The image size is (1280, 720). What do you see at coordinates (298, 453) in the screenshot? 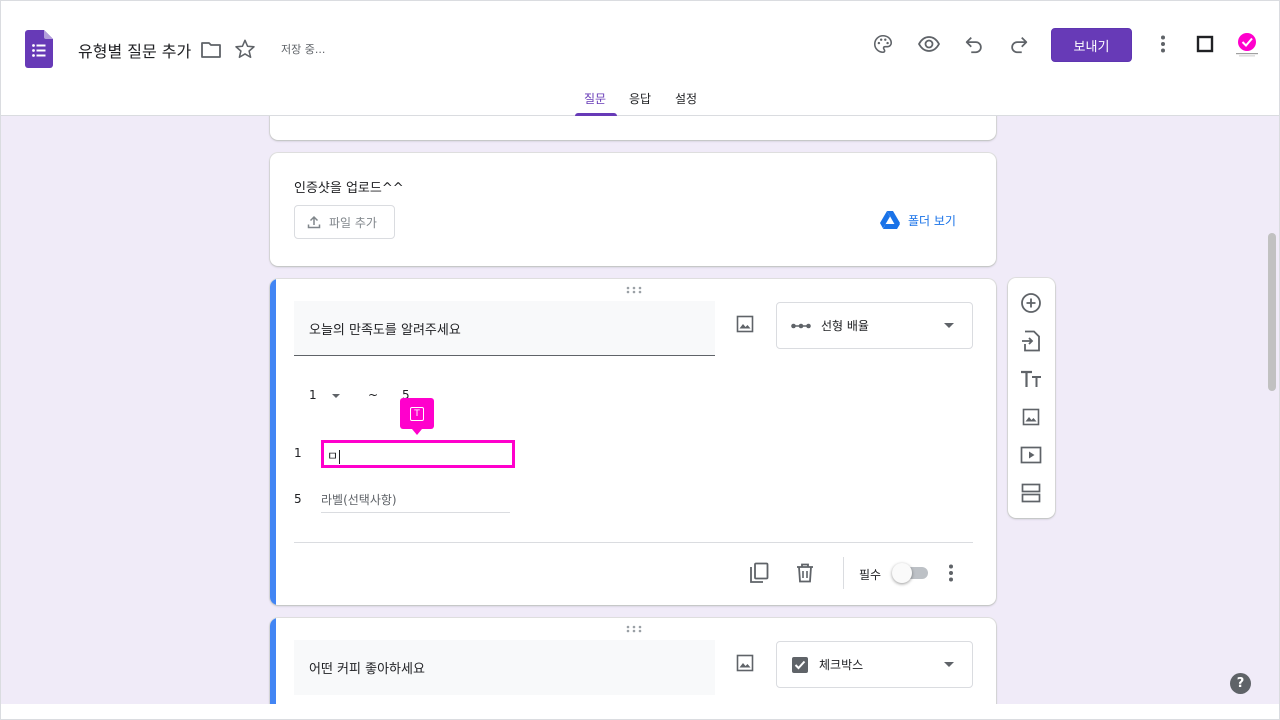
I see `min-label-number: 1` at bounding box center [298, 453].